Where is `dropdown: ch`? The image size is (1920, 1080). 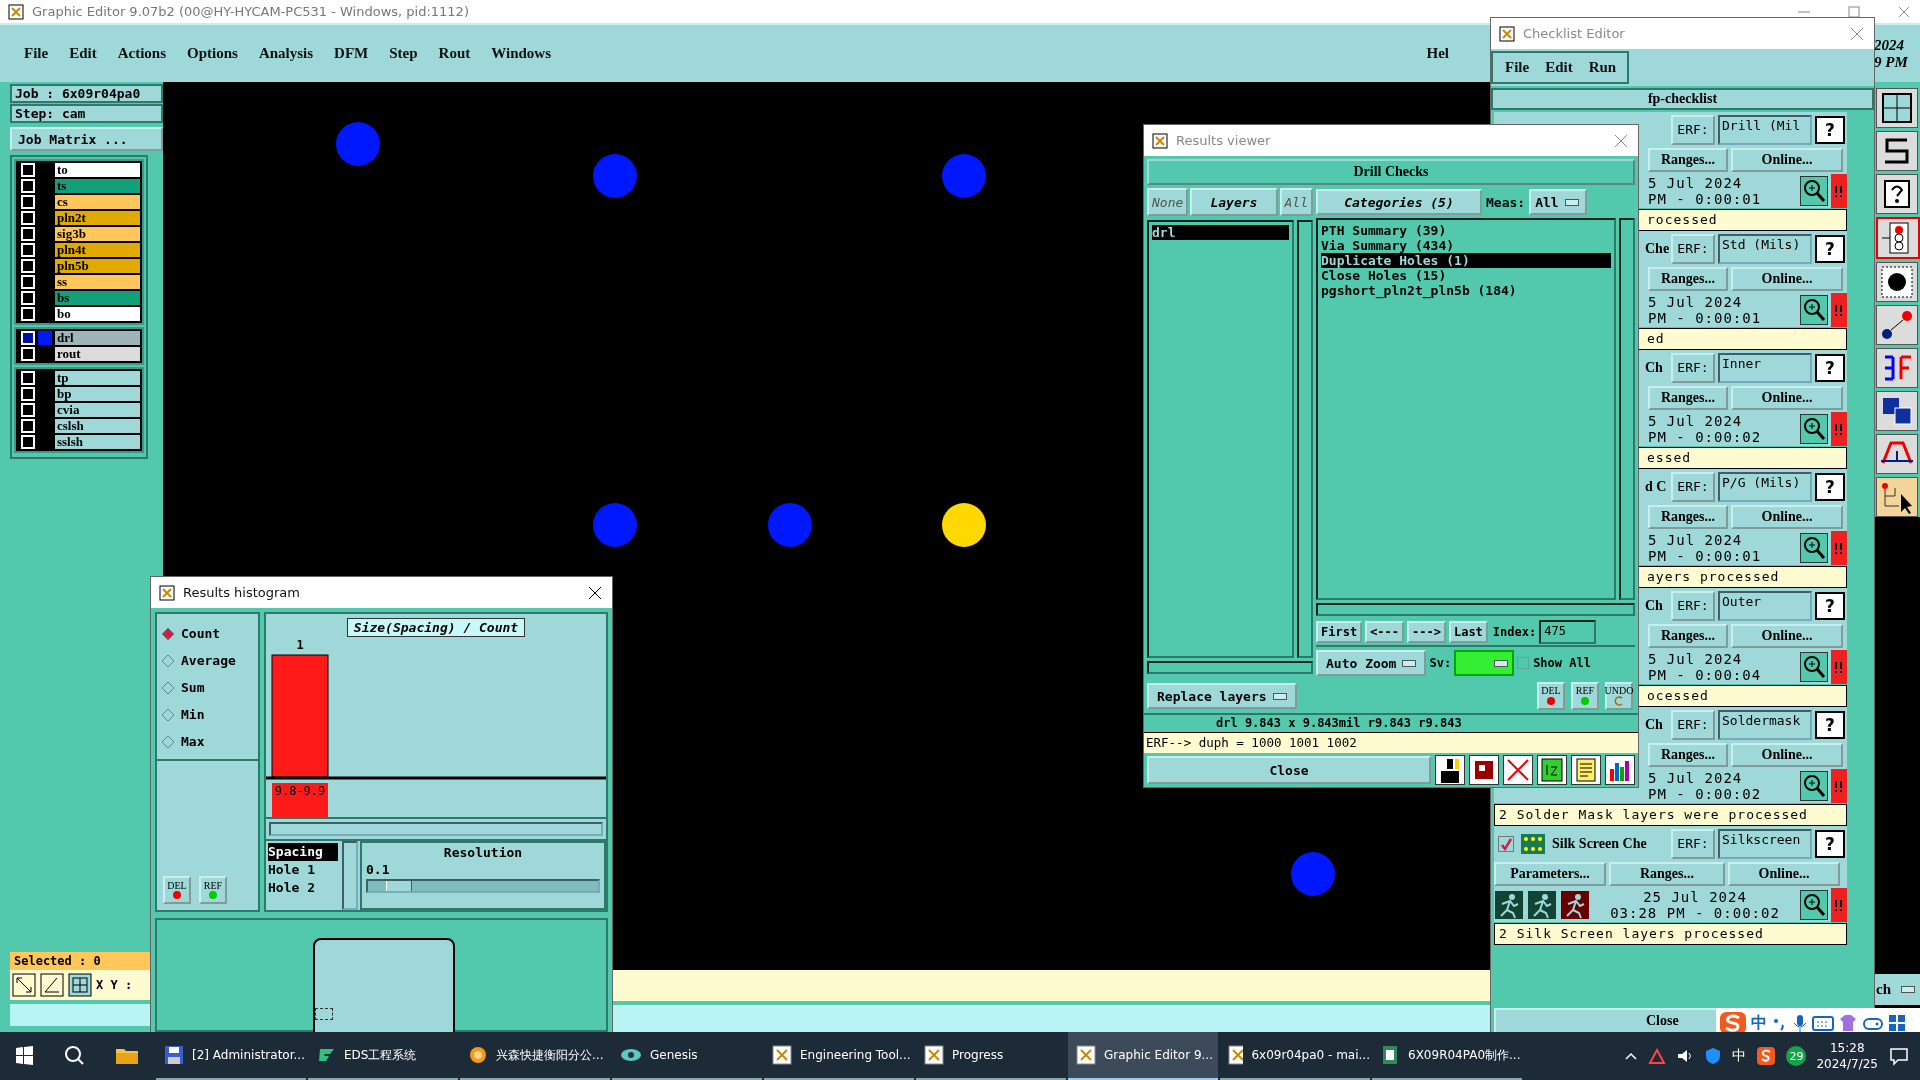 dropdown: ch is located at coordinates (1897, 989).